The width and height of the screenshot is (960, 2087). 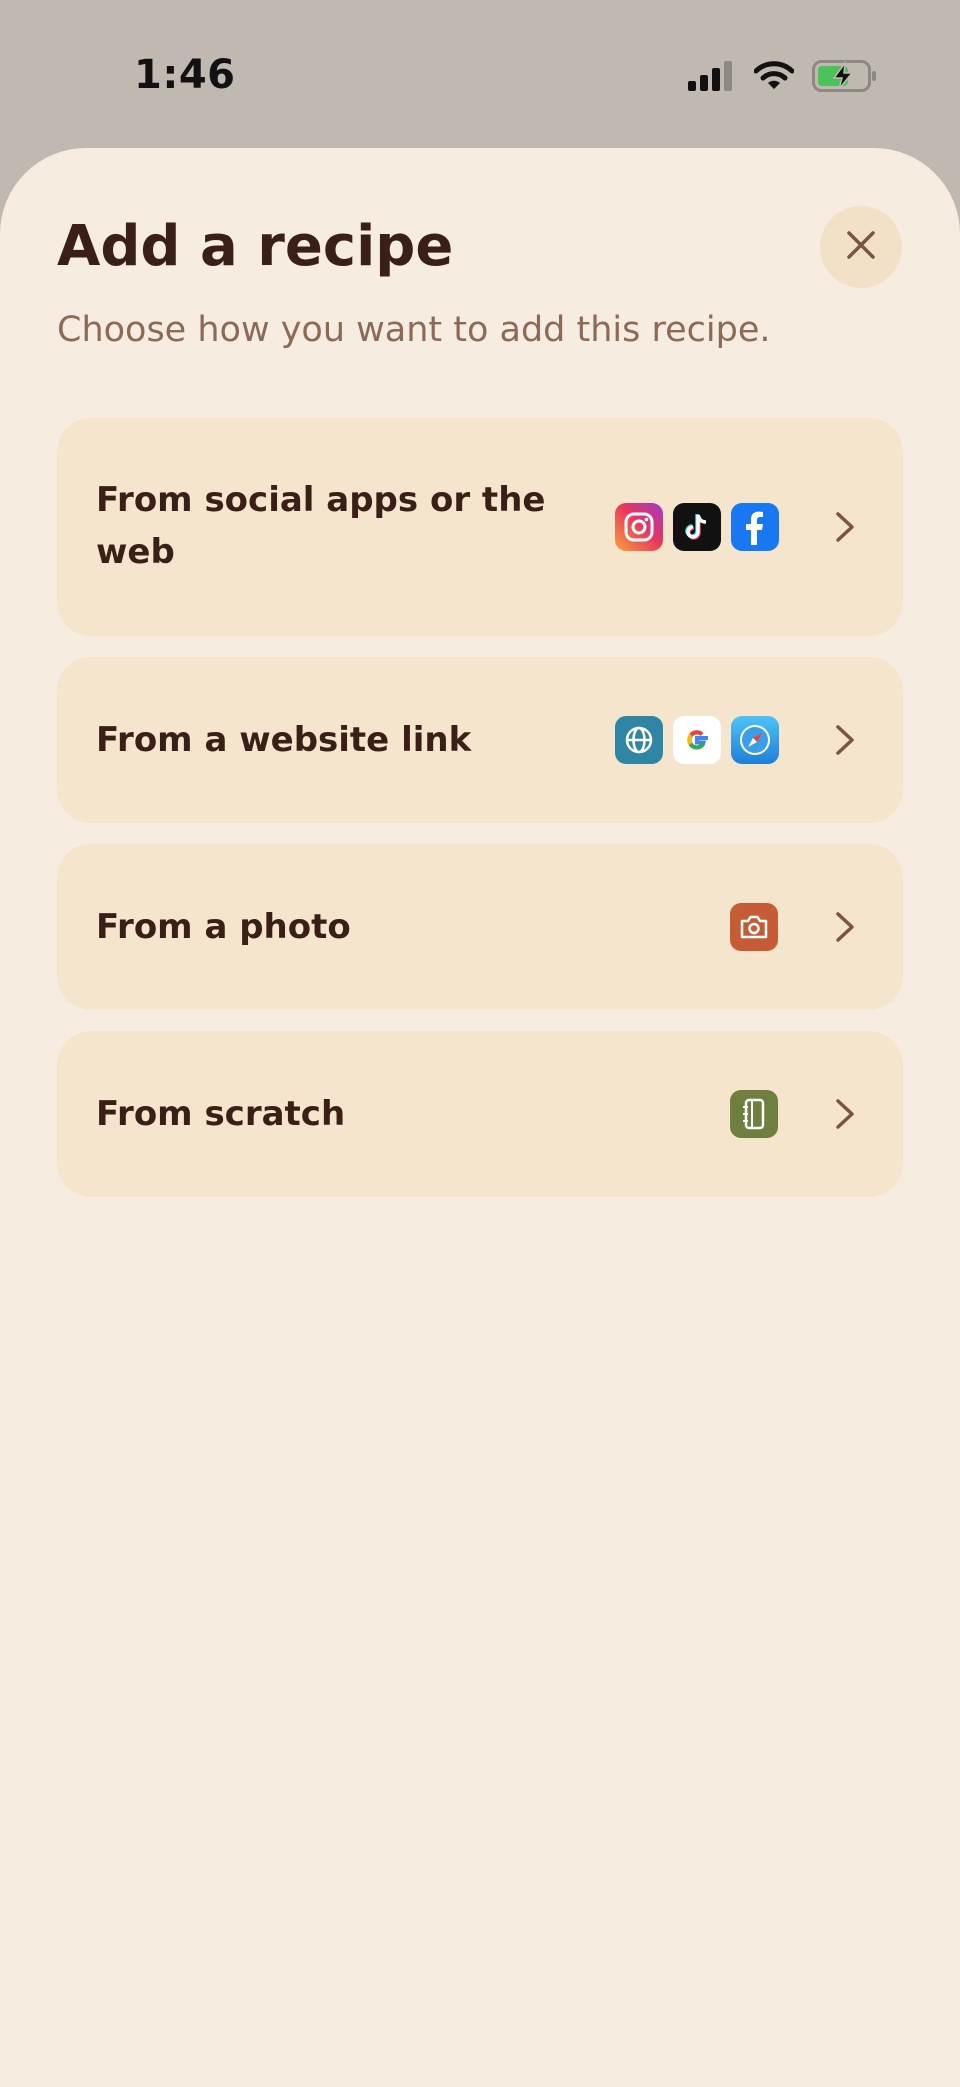 I want to click on option-social-apps: From social apps or the web, so click(x=480, y=527).